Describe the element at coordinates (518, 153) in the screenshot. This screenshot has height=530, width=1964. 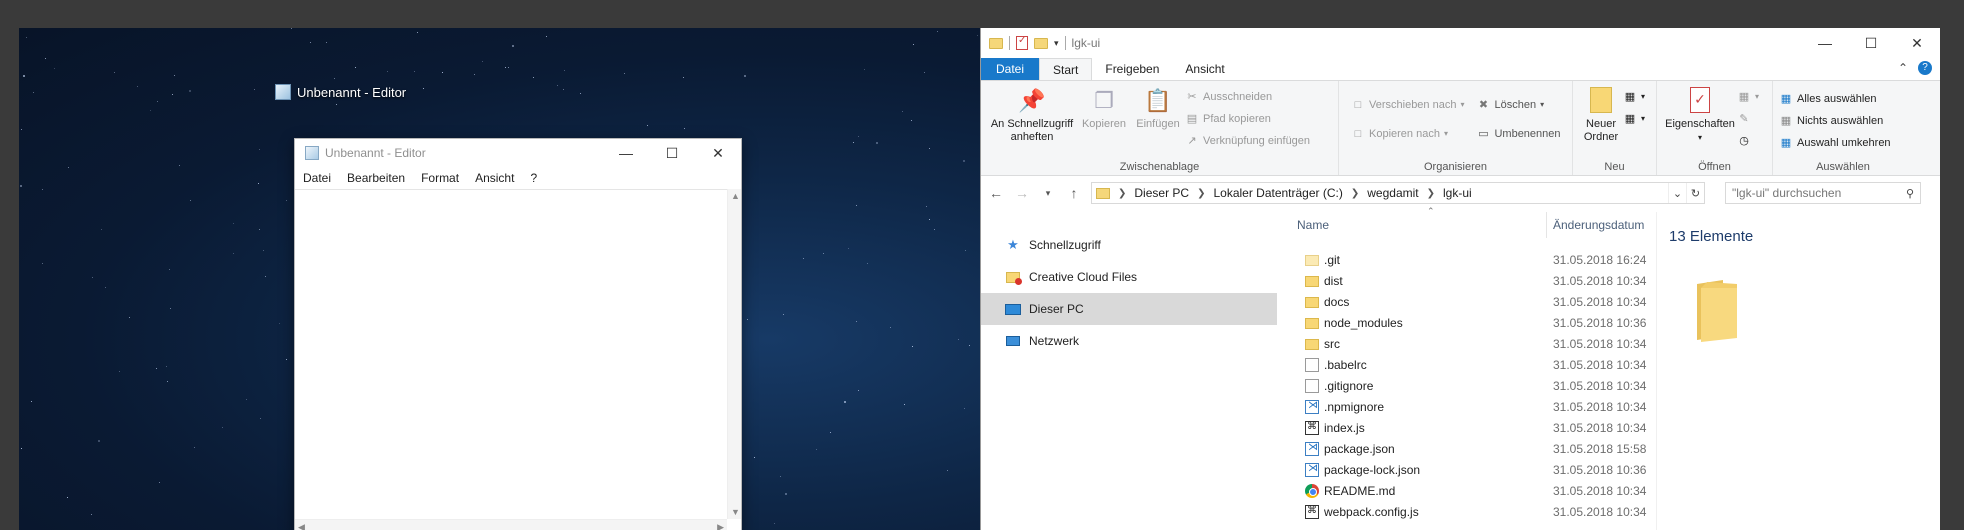
I see `notepad-titlebar: Unbenannt - Editor — ☐ ✕` at that location.